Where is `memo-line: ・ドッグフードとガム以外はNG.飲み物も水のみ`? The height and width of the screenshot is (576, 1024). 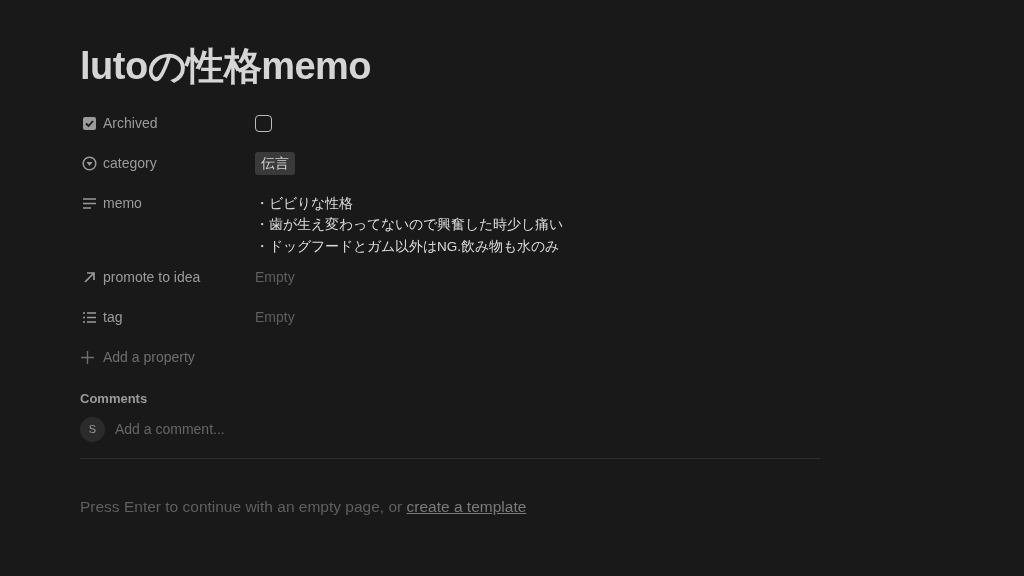
memo-line: ・ドッグフードとガム以外はNG.飲み物も水のみ is located at coordinates (407, 246).